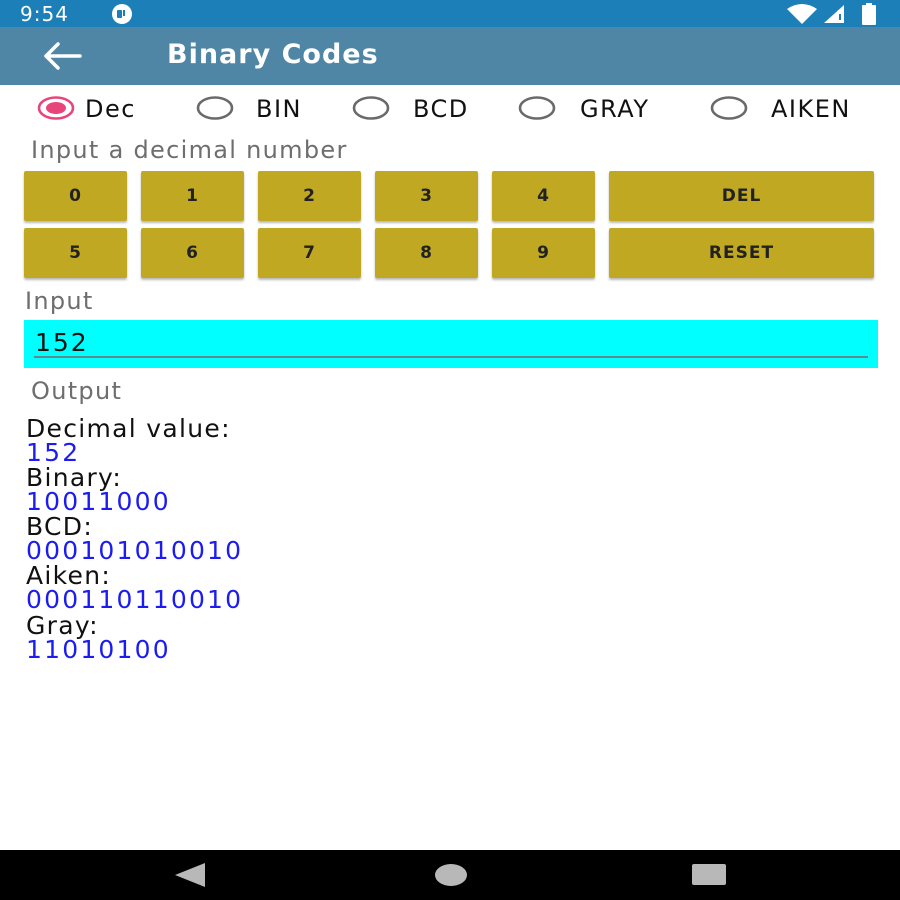  I want to click on radio-gray-label: GRAY, so click(615, 109).